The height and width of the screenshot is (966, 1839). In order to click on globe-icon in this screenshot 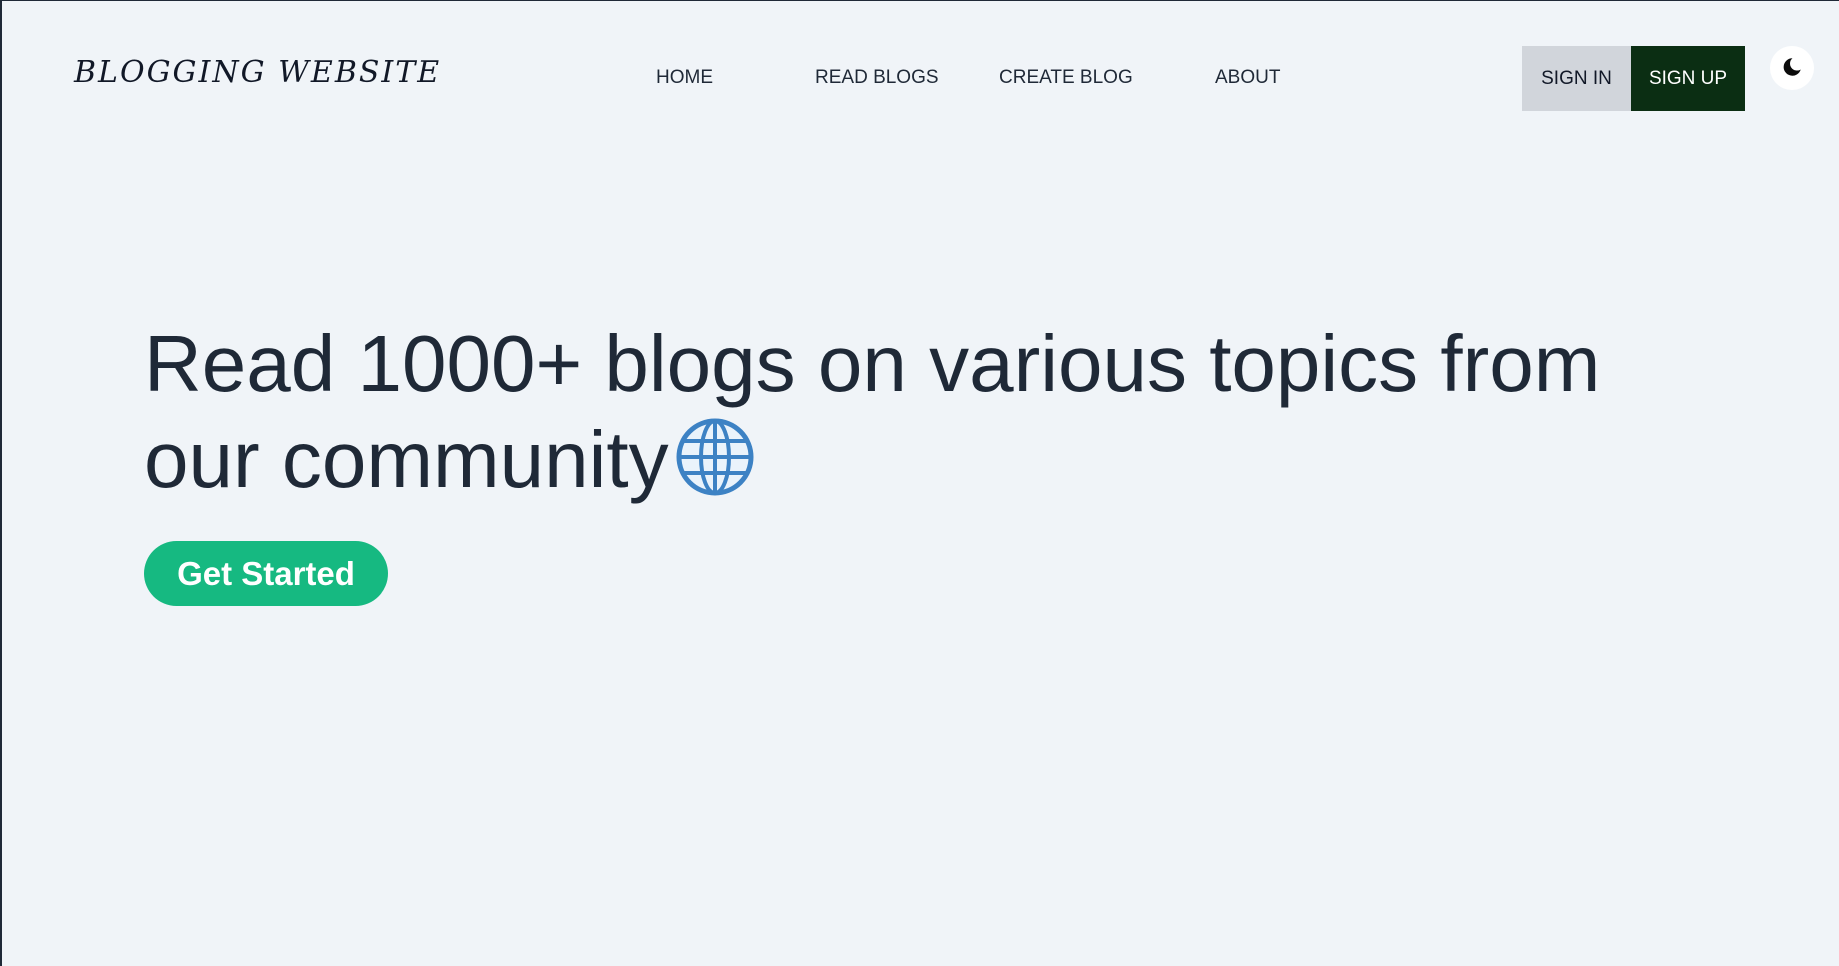, I will do `click(715, 467)`.